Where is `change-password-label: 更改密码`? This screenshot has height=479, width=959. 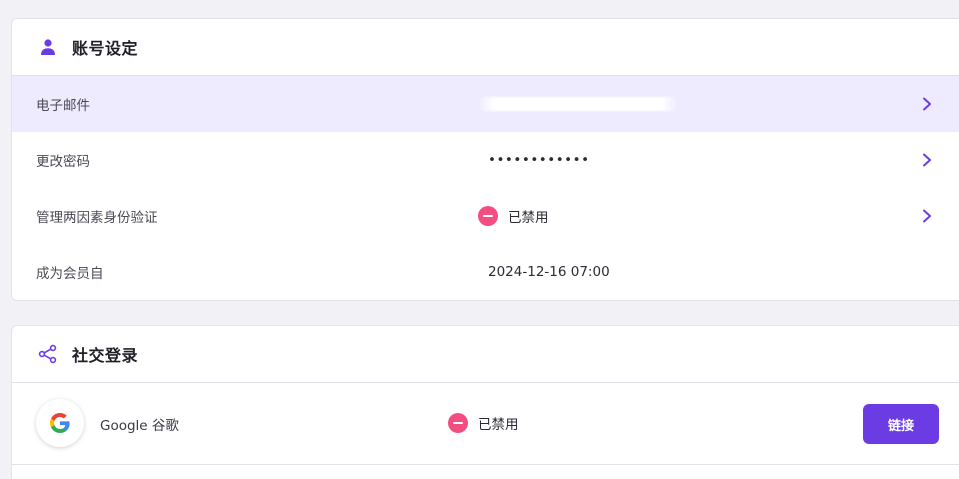
change-password-label: 更改密码 is located at coordinates (63, 162).